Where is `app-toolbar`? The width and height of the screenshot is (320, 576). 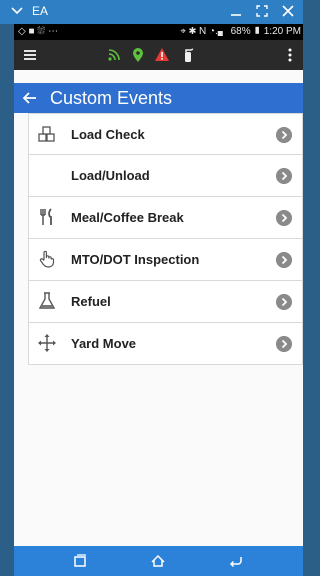 app-toolbar is located at coordinates (158, 55).